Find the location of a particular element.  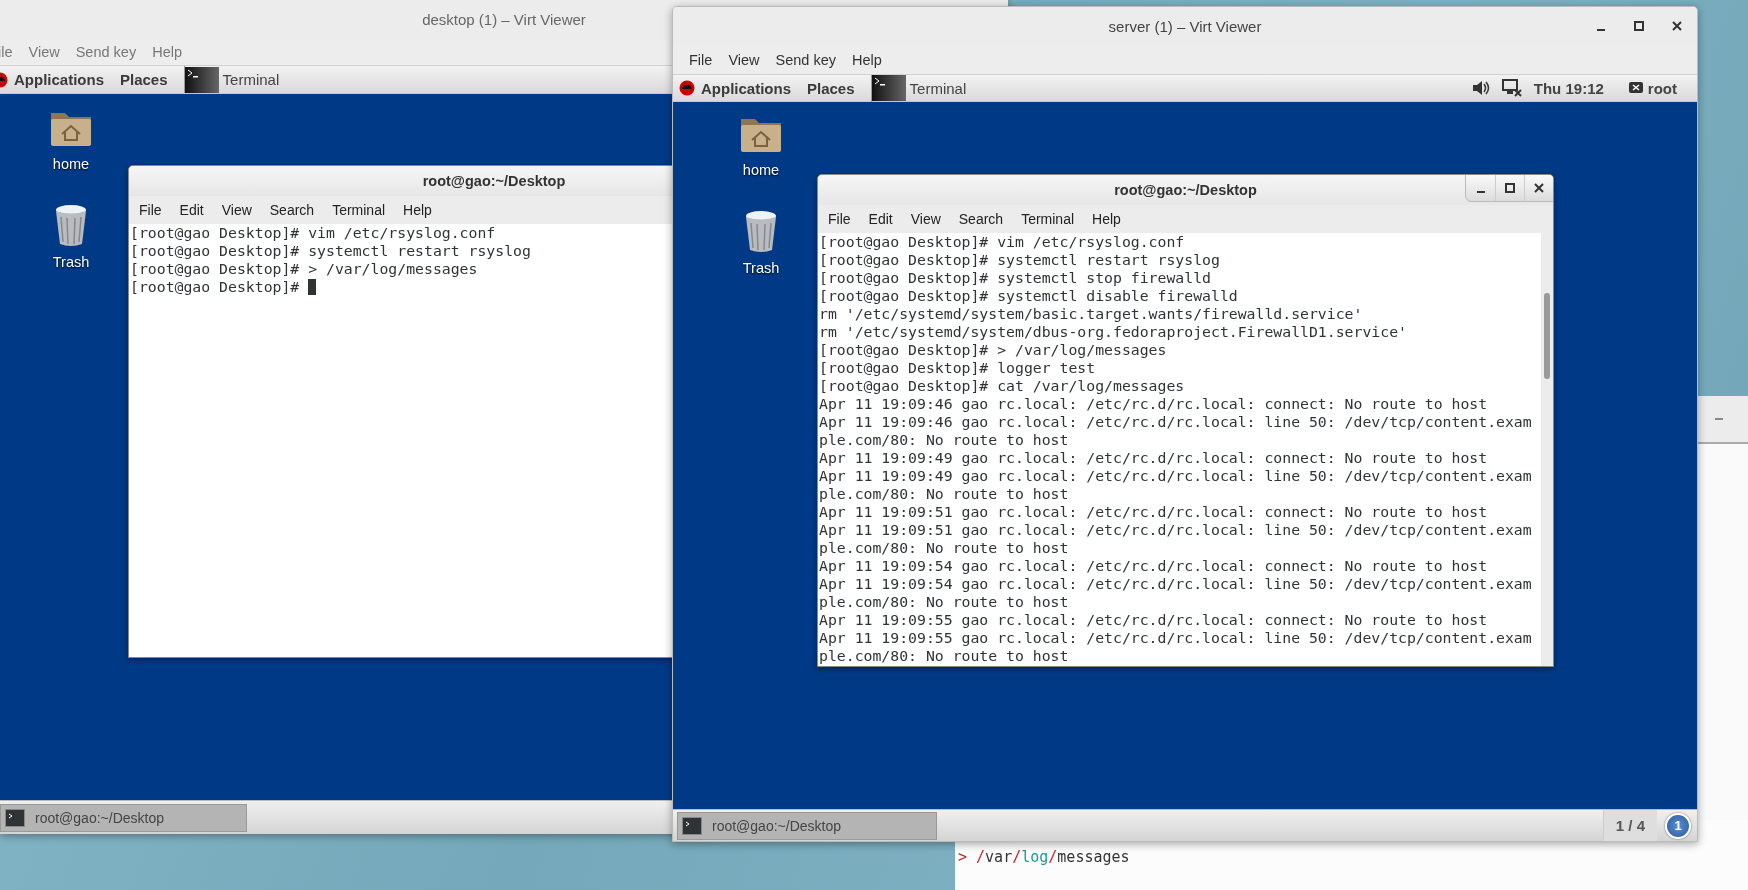

terminal-line: [root@gao Desktop]# is located at coordinates (215, 287).